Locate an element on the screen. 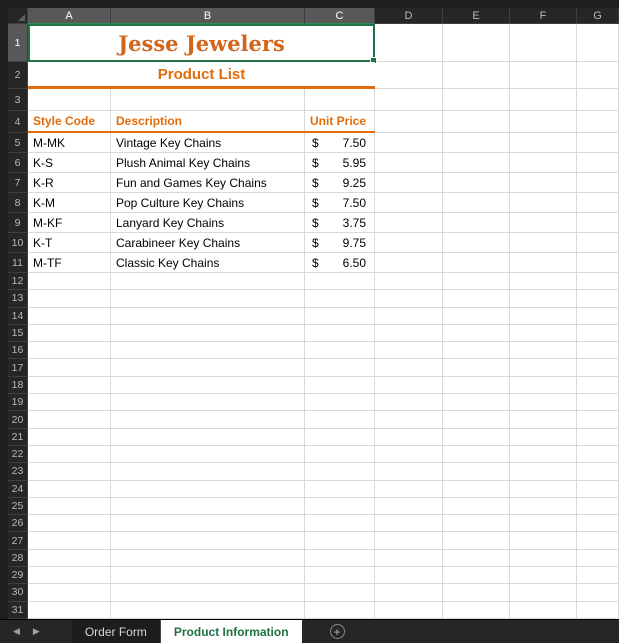 Image resolution: width=619 pixels, height=643 pixels. column-header-E: E is located at coordinates (476, 16).